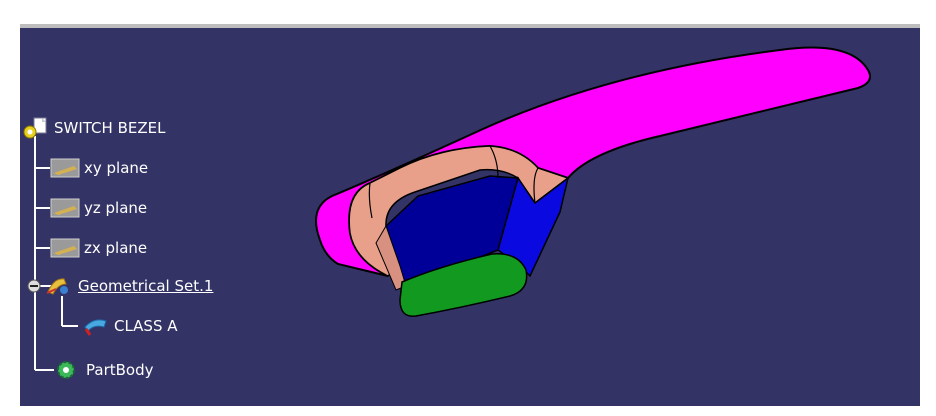  What do you see at coordinates (129, 326) in the screenshot?
I see `tree-node-class-a: CLASS A` at bounding box center [129, 326].